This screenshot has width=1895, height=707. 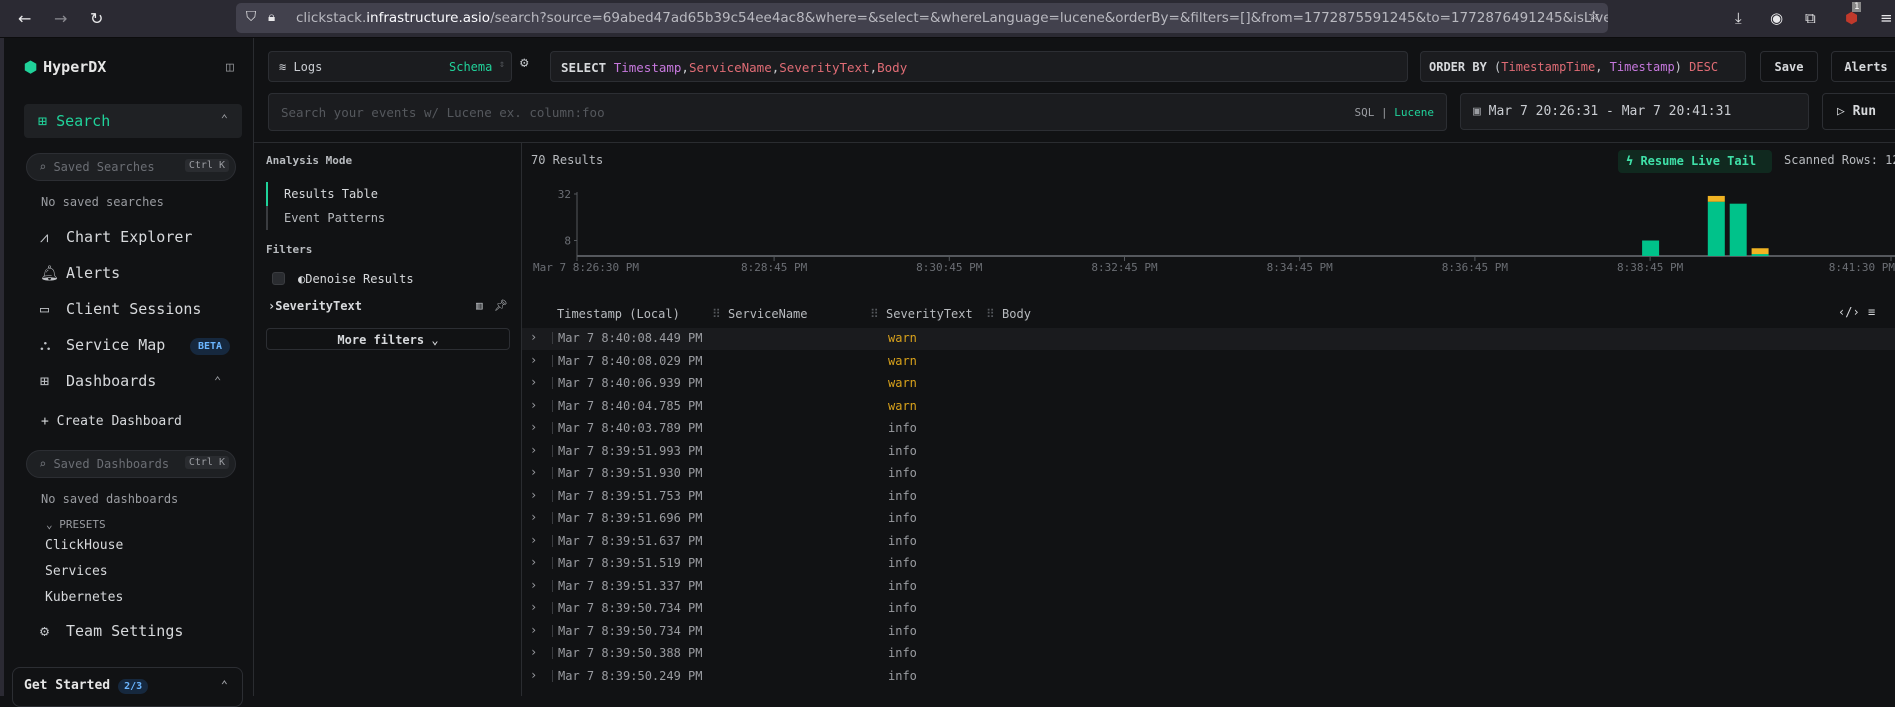 What do you see at coordinates (134, 309) in the screenshot?
I see `label: Client Sessions` at bounding box center [134, 309].